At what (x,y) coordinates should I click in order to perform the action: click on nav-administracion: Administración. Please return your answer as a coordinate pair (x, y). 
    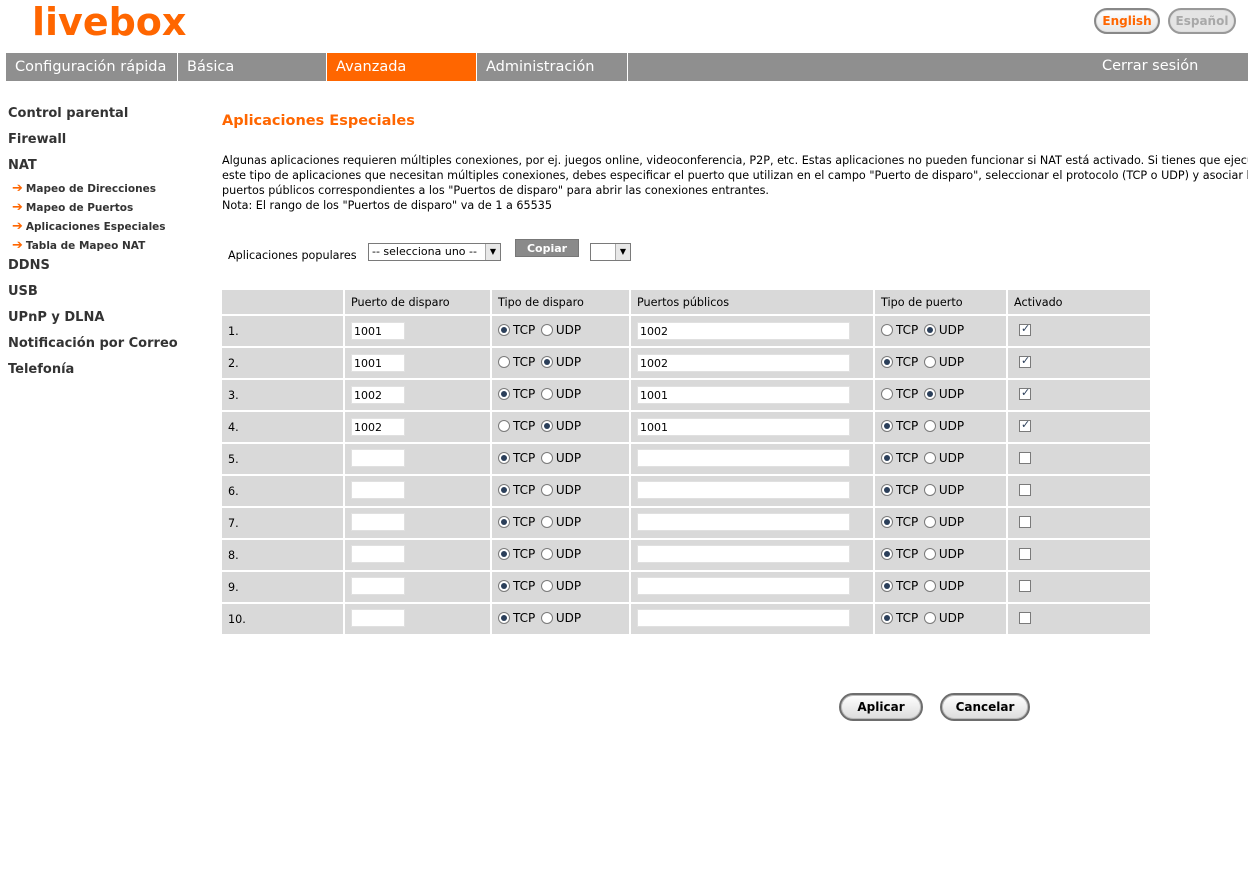
    Looking at the image, I should click on (552, 67).